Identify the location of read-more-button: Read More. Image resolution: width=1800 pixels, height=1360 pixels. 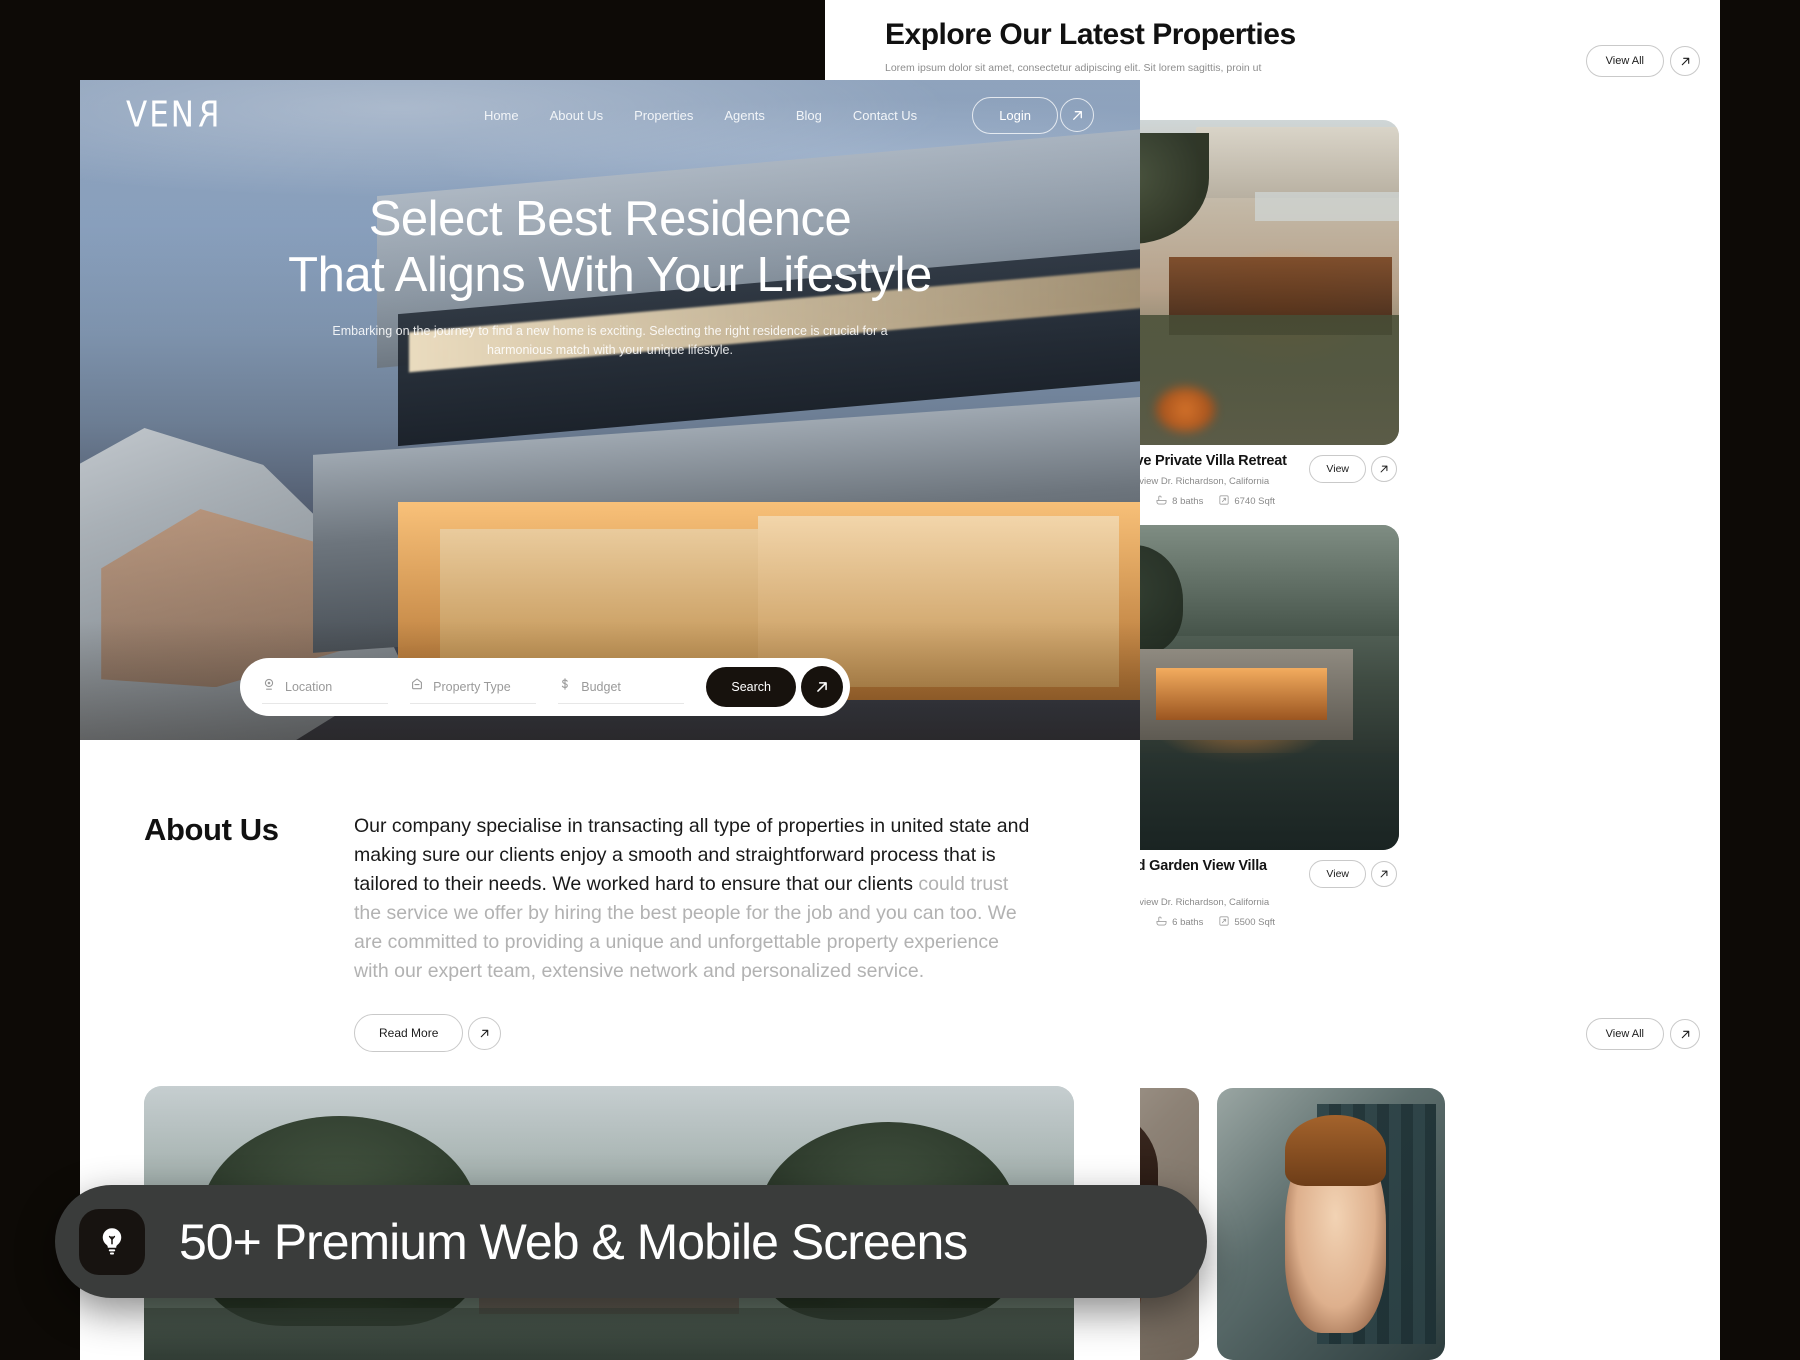
(409, 1033).